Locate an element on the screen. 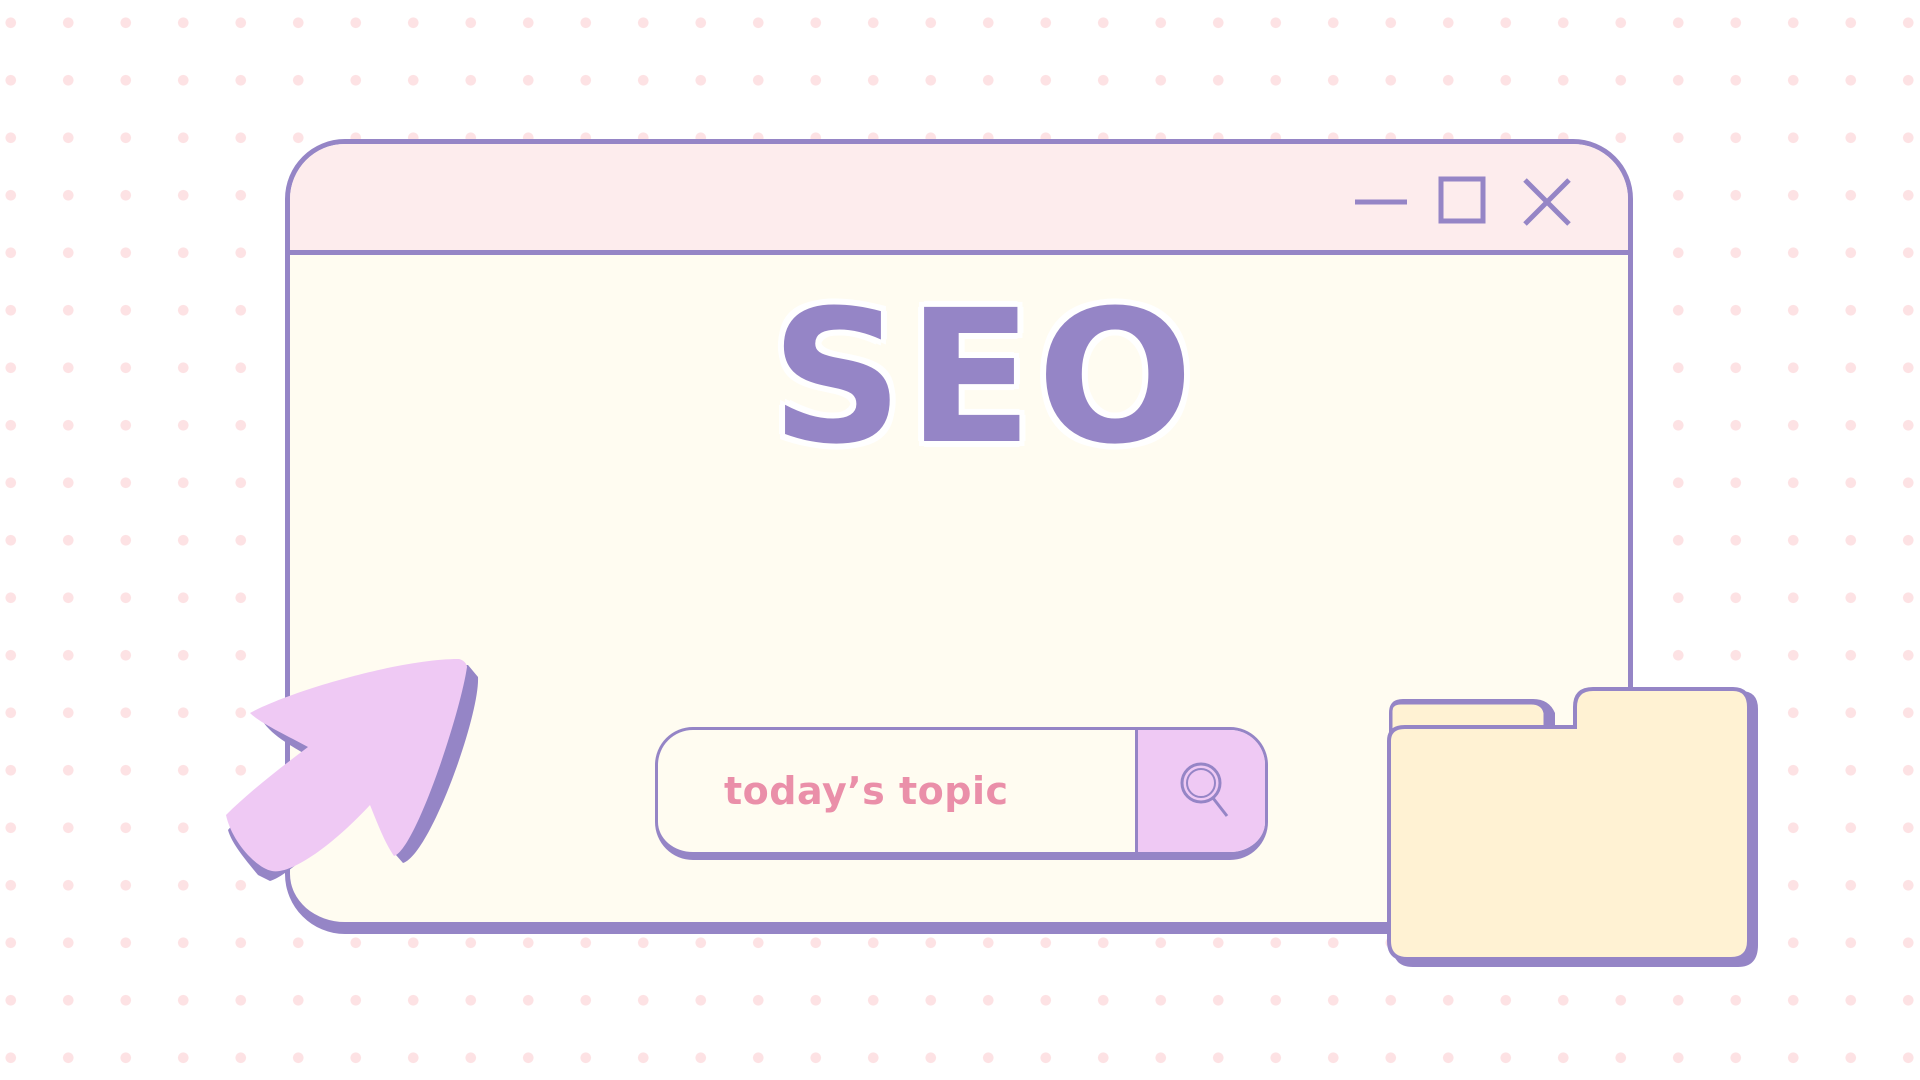 The height and width of the screenshot is (1080, 1920). folder-icon is located at coordinates (1573, 828).